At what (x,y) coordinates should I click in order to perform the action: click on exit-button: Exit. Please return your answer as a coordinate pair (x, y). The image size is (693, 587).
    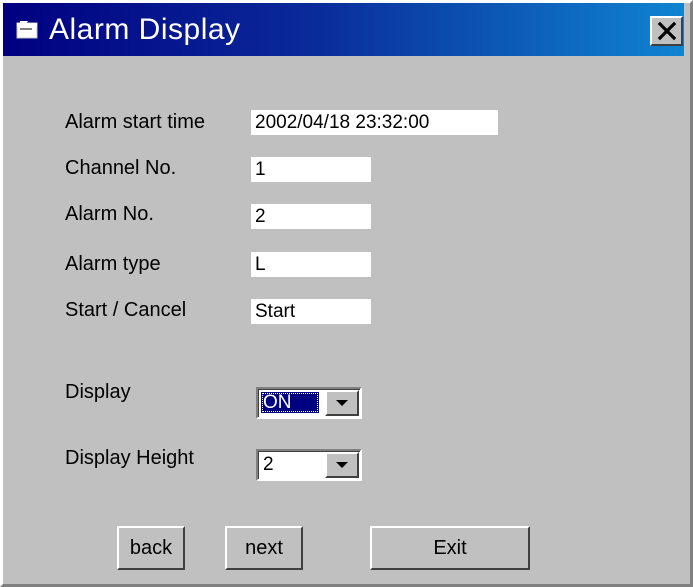
    Looking at the image, I should click on (450, 548).